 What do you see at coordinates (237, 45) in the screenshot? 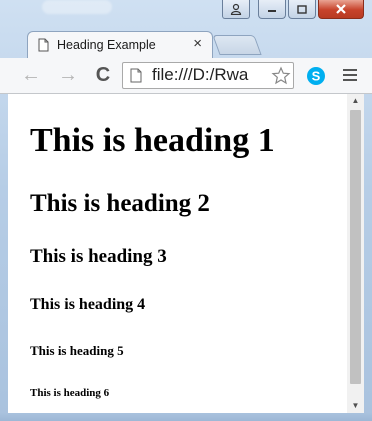
I see `new-tab-button` at bounding box center [237, 45].